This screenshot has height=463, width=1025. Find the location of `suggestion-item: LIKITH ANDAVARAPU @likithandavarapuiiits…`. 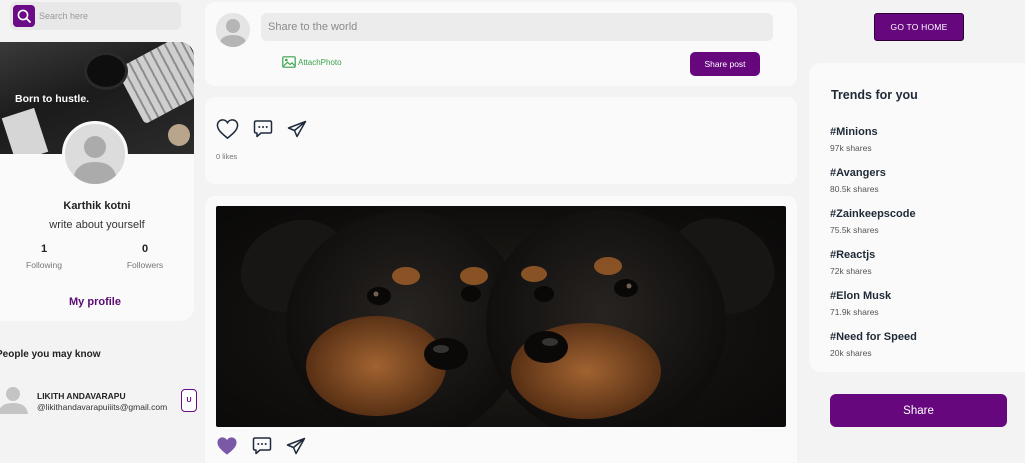

suggestion-item: LIKITH ANDAVARAPU @likithandavarapuiiits… is located at coordinates (100, 401).